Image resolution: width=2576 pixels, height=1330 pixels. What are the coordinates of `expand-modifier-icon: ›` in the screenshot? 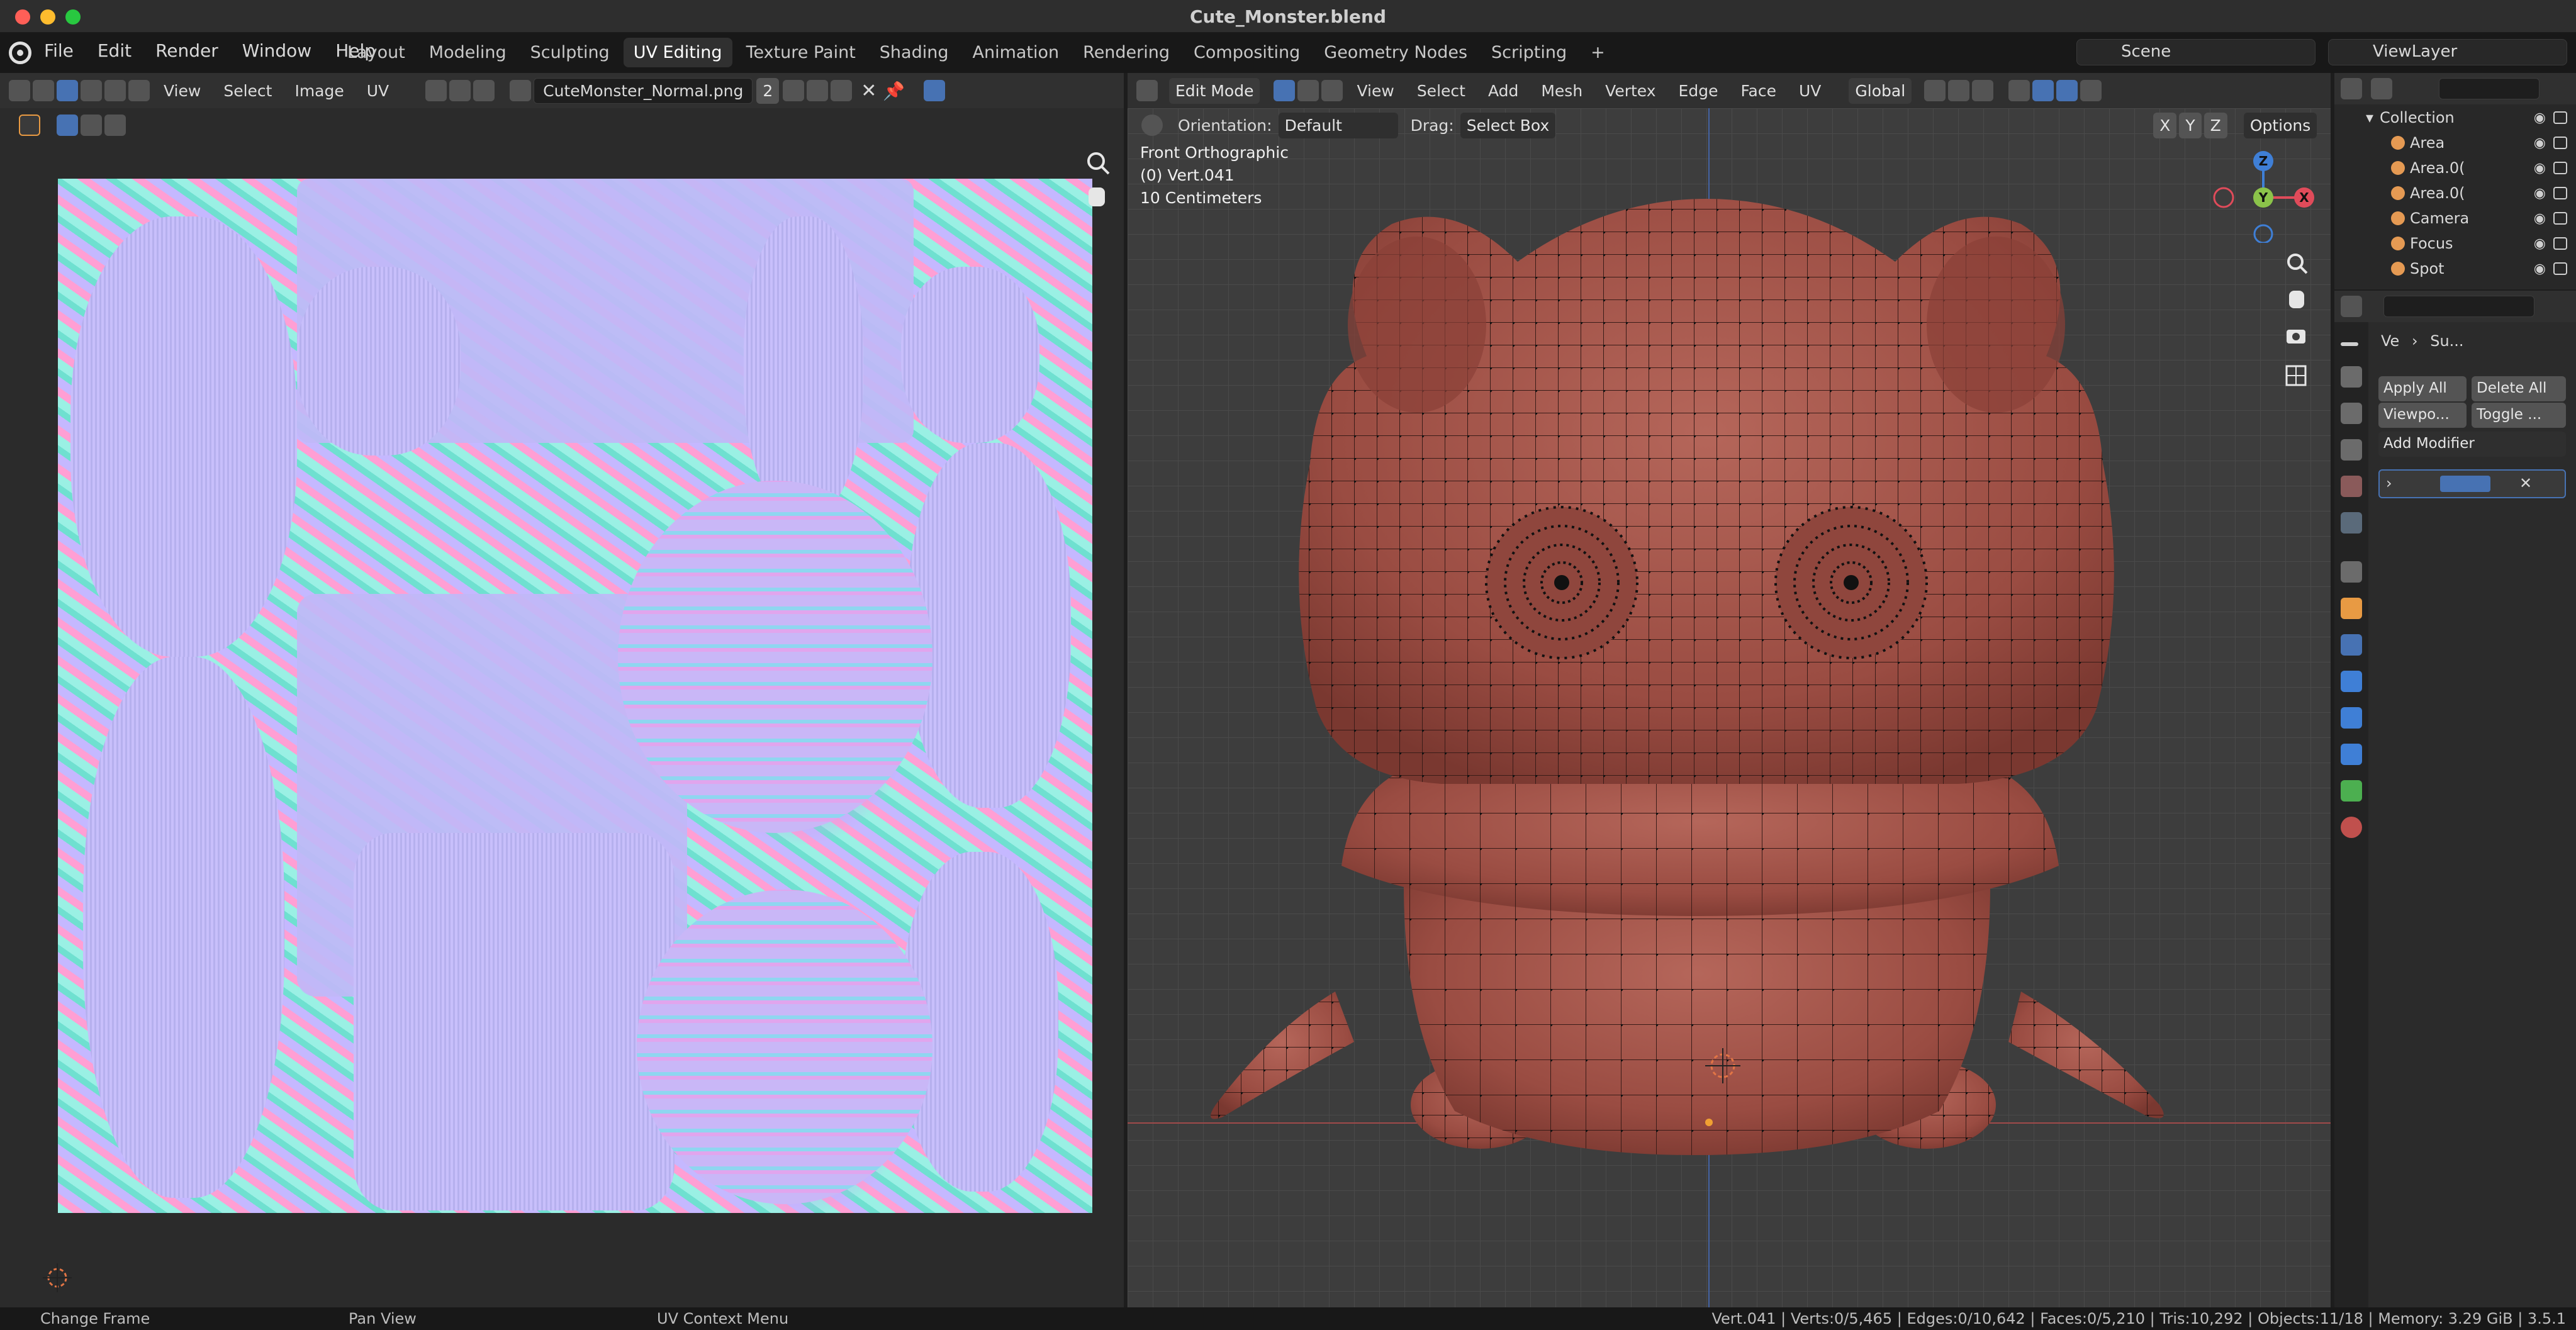 It's located at (2389, 483).